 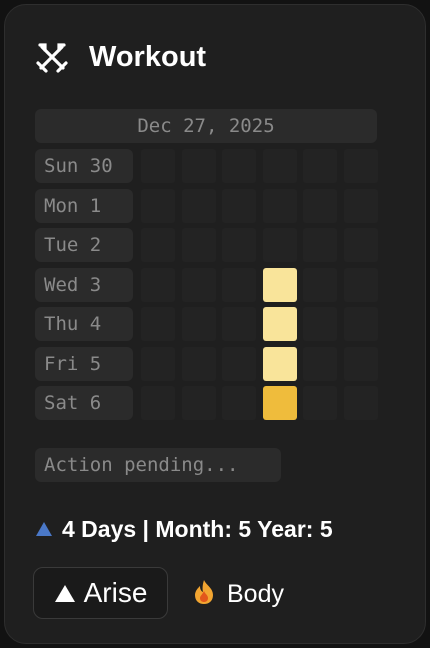 What do you see at coordinates (148, 56) in the screenshot?
I see `widget-title: Workout` at bounding box center [148, 56].